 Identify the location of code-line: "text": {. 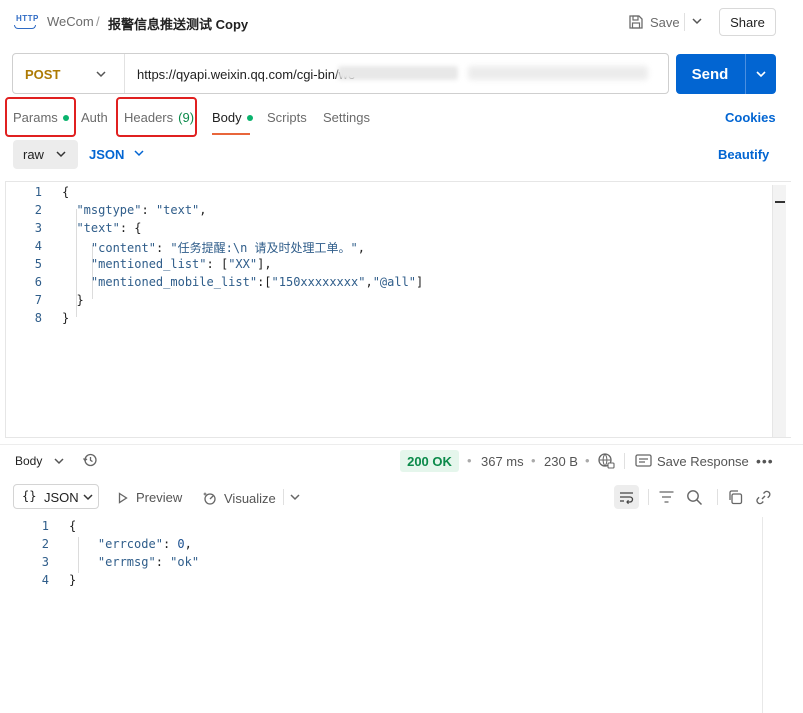
(101, 228).